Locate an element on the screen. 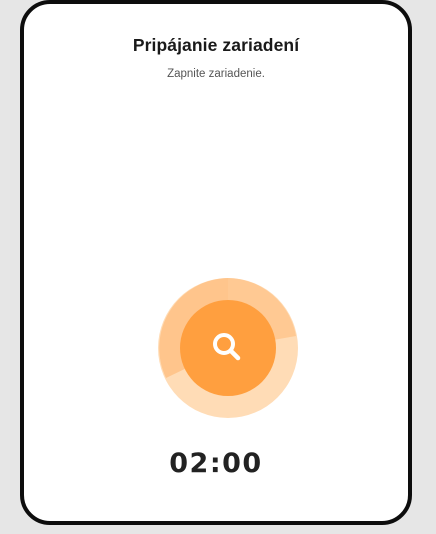 The height and width of the screenshot is (534, 436). page-subtitle: Zapnite zariadenie. is located at coordinates (216, 74).